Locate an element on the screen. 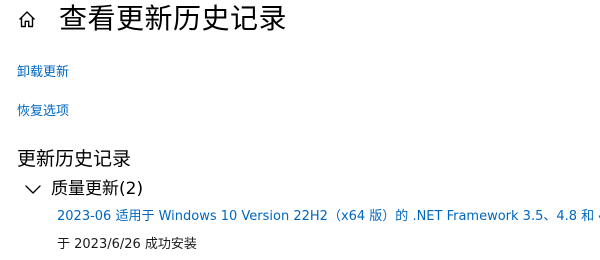 The height and width of the screenshot is (260, 600). quality-updates-group-toggle: 质量更新(2) is located at coordinates (83, 189).